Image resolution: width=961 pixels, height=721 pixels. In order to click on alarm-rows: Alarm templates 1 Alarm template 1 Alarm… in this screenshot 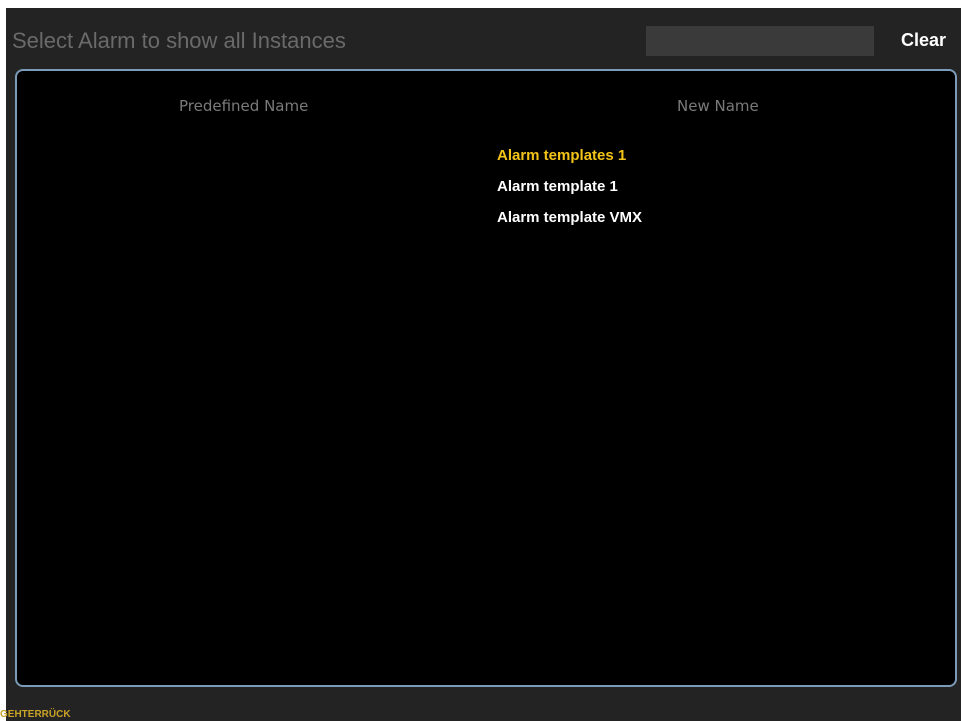, I will do `click(569, 193)`.